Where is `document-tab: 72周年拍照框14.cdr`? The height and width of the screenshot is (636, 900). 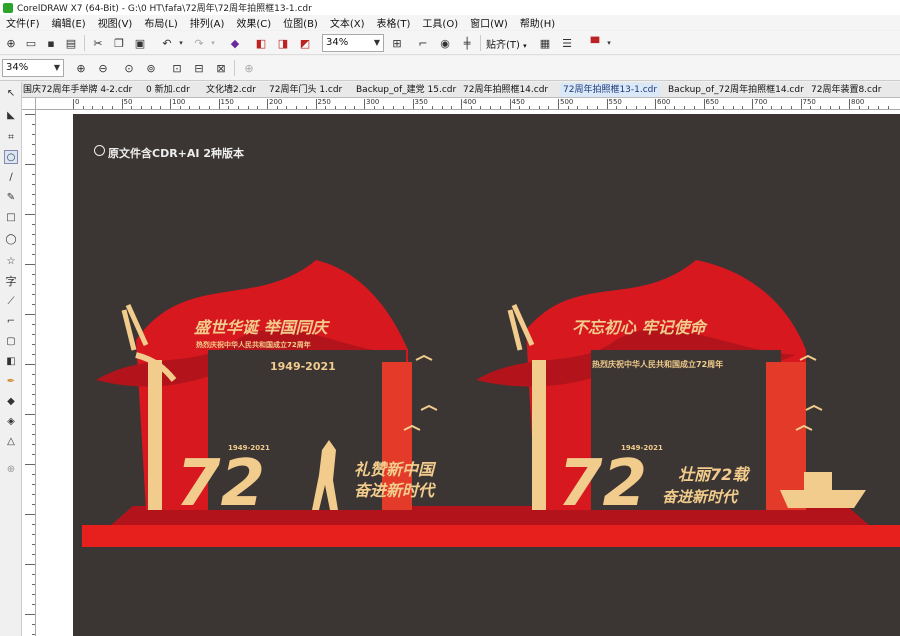
document-tab: 72周年拍照框14.cdr is located at coordinates (505, 90).